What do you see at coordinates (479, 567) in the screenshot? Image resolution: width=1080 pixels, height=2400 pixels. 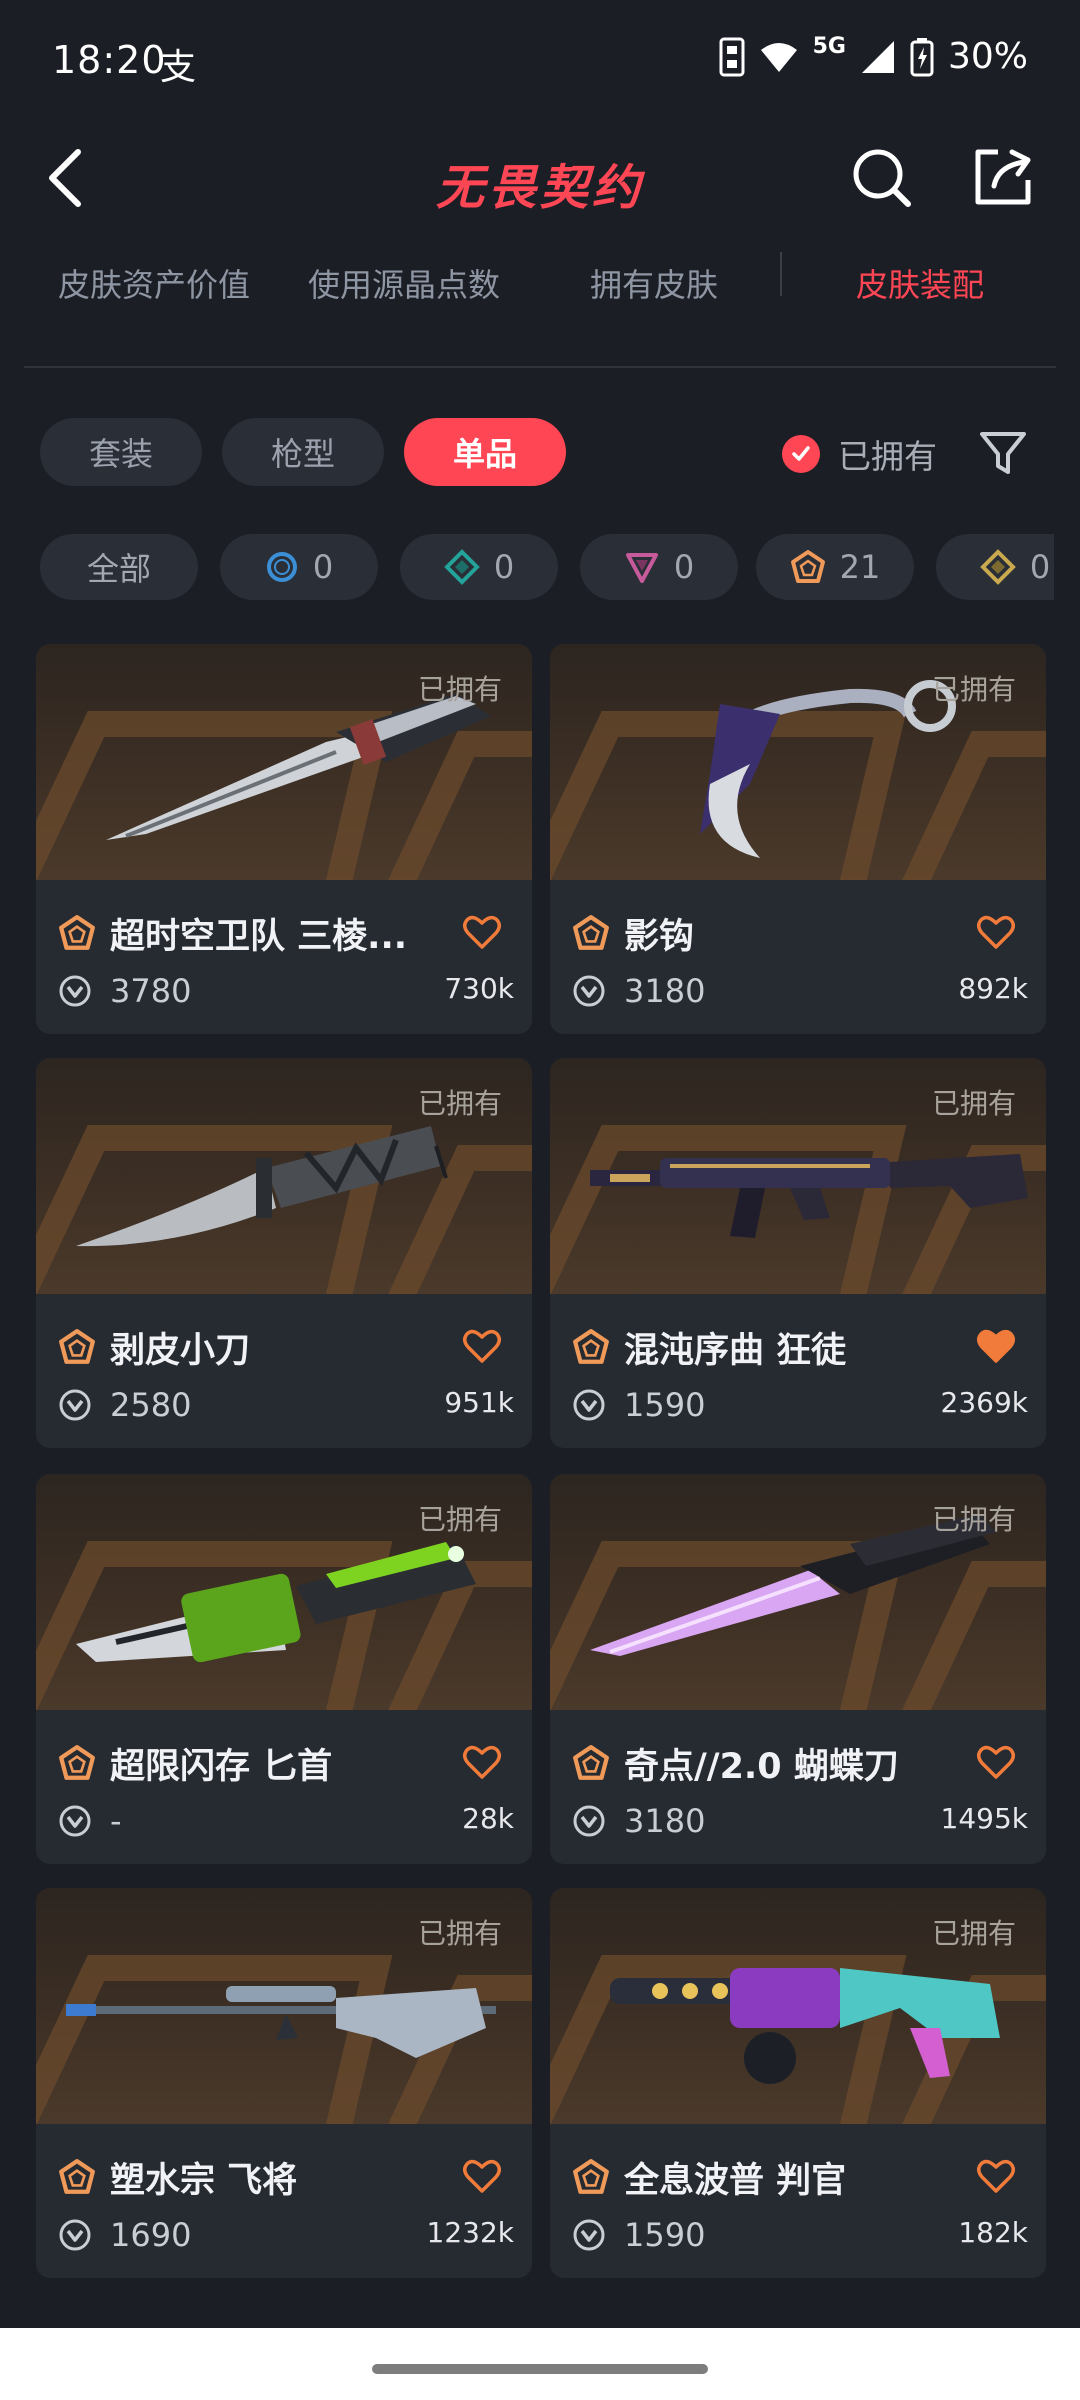 I see `tier-deluxe: 0` at bounding box center [479, 567].